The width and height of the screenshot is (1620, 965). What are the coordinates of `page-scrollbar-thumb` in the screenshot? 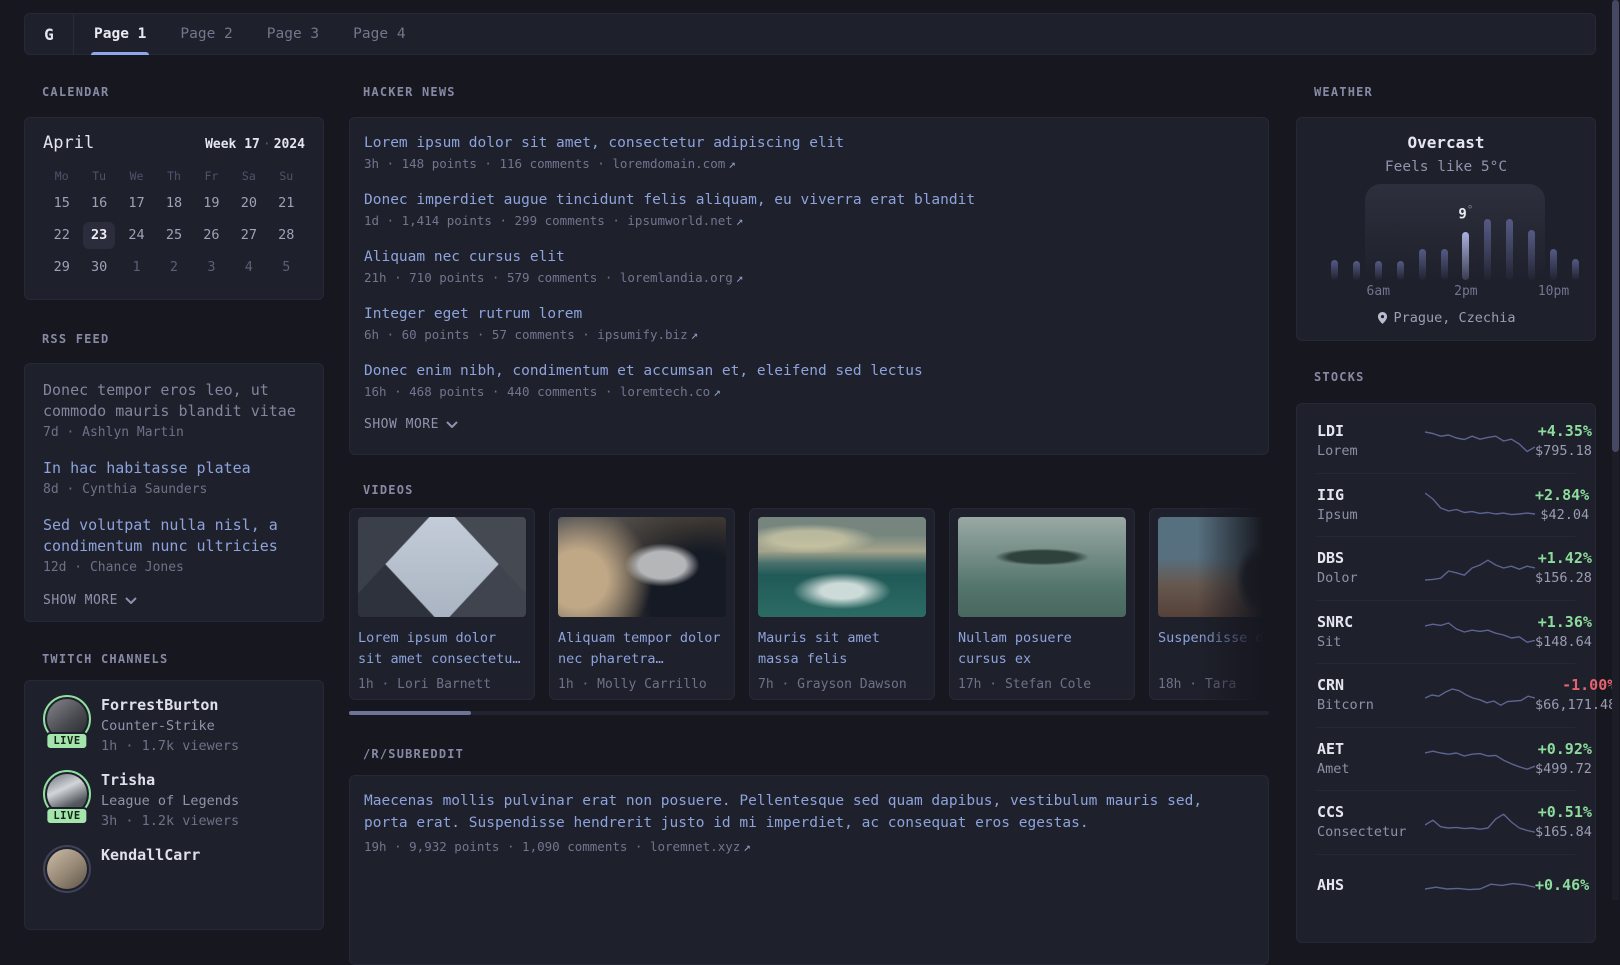 It's located at (1615, 226).